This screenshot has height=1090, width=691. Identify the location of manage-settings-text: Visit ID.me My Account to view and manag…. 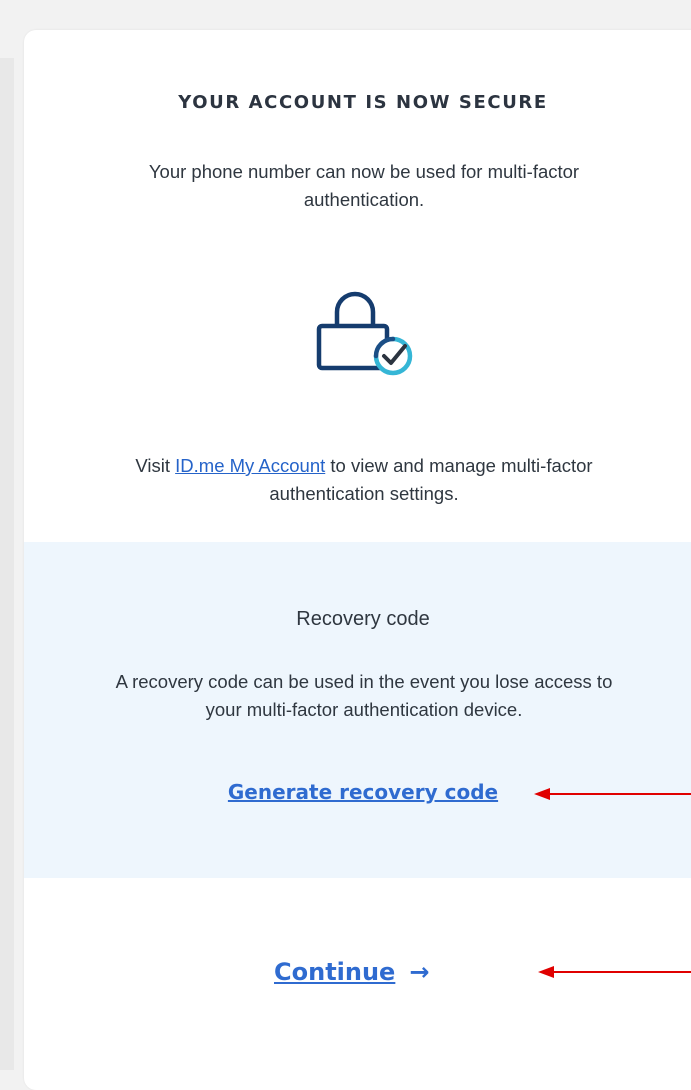
(364, 480).